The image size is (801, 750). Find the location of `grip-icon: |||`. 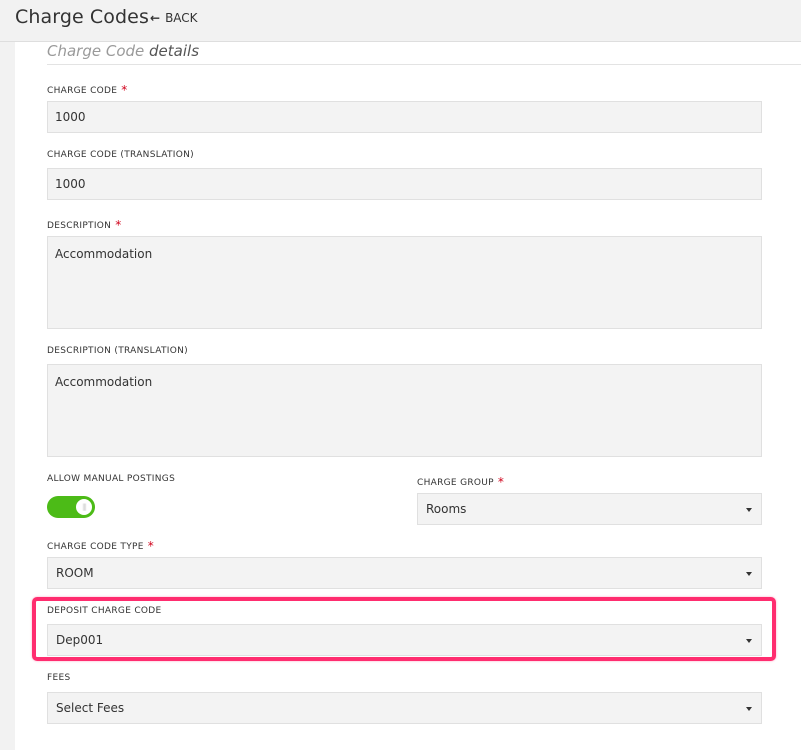

grip-icon: ||| is located at coordinates (84, 506).